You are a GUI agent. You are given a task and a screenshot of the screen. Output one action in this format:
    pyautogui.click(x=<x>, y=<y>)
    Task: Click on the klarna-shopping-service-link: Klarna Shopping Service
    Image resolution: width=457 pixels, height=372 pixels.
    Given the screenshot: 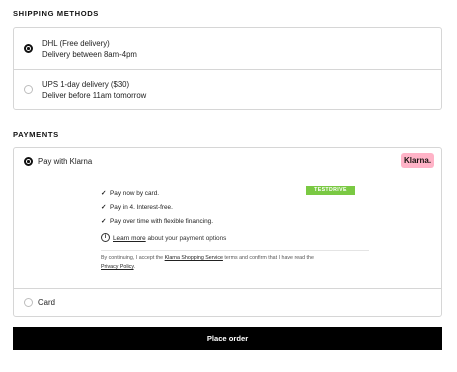 What is the action you would take?
    pyautogui.click(x=194, y=258)
    